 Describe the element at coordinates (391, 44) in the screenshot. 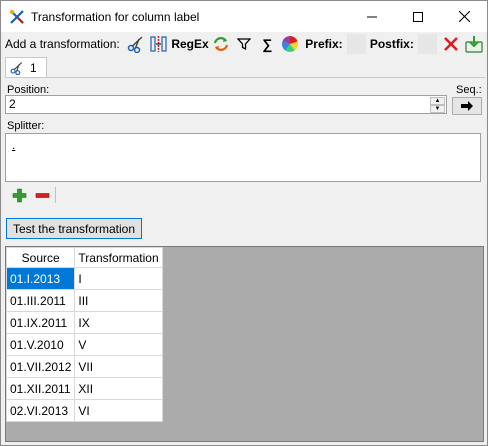

I see `postfix-label: Postfix:` at that location.